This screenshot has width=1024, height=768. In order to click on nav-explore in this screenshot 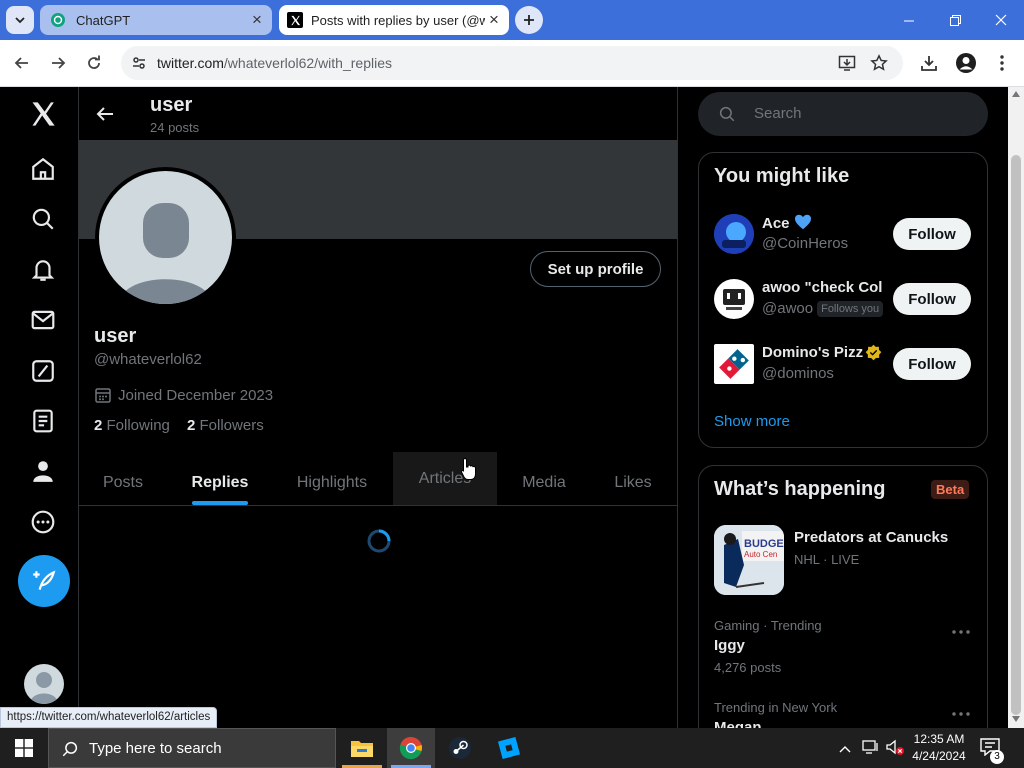, I will do `click(43, 219)`.